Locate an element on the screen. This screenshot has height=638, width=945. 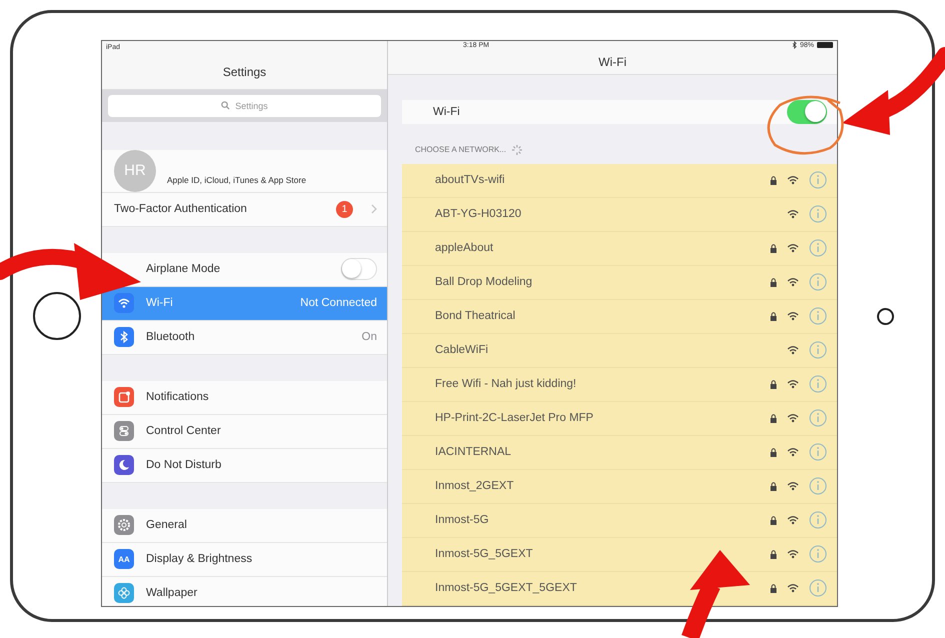
settings-item: Notifications is located at coordinates (244, 397).